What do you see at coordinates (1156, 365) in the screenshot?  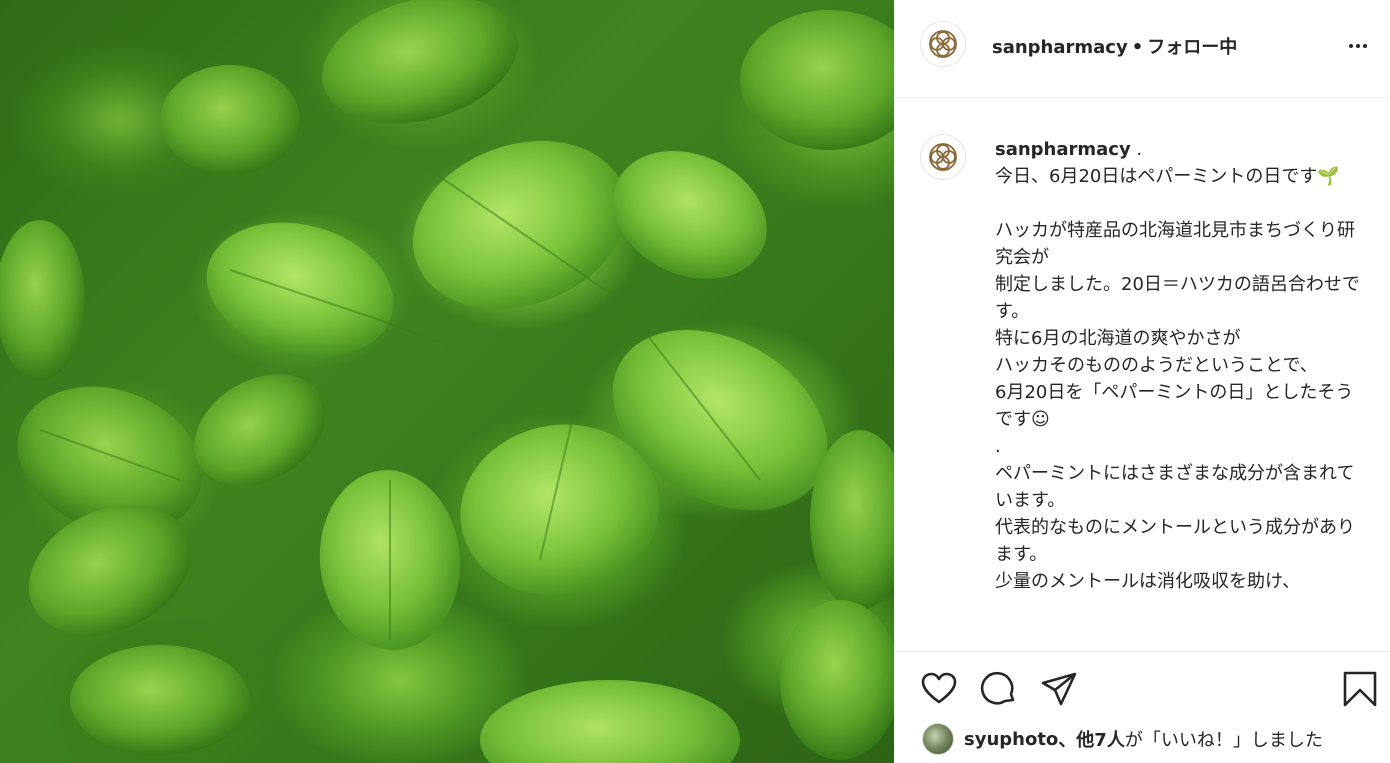 I see `caption-line: ハッカそのもののようだということで、` at bounding box center [1156, 365].